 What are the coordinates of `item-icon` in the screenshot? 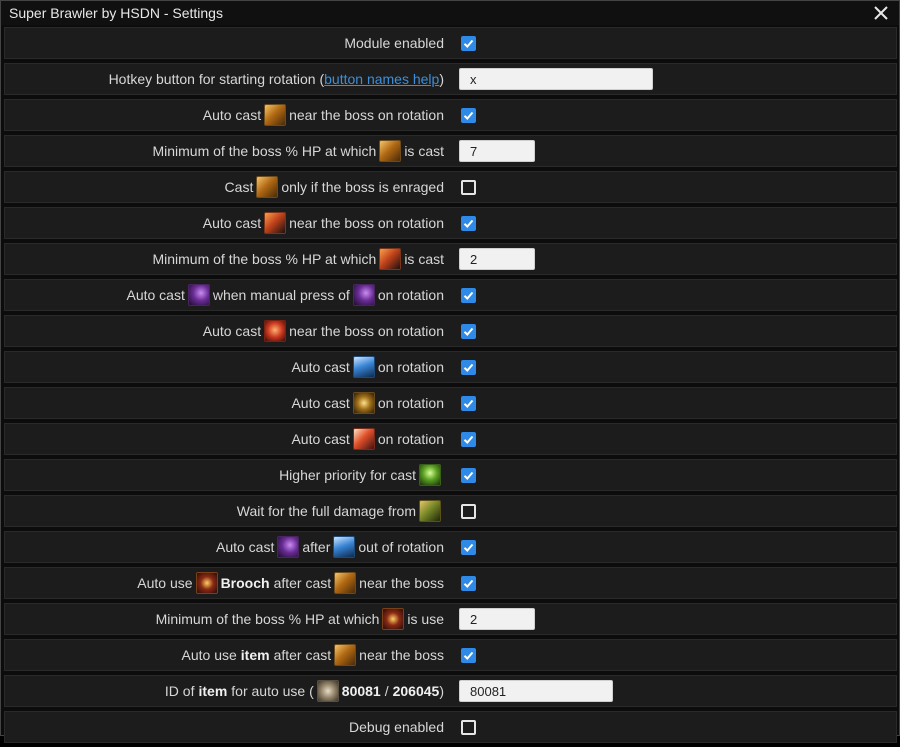 It's located at (327, 691).